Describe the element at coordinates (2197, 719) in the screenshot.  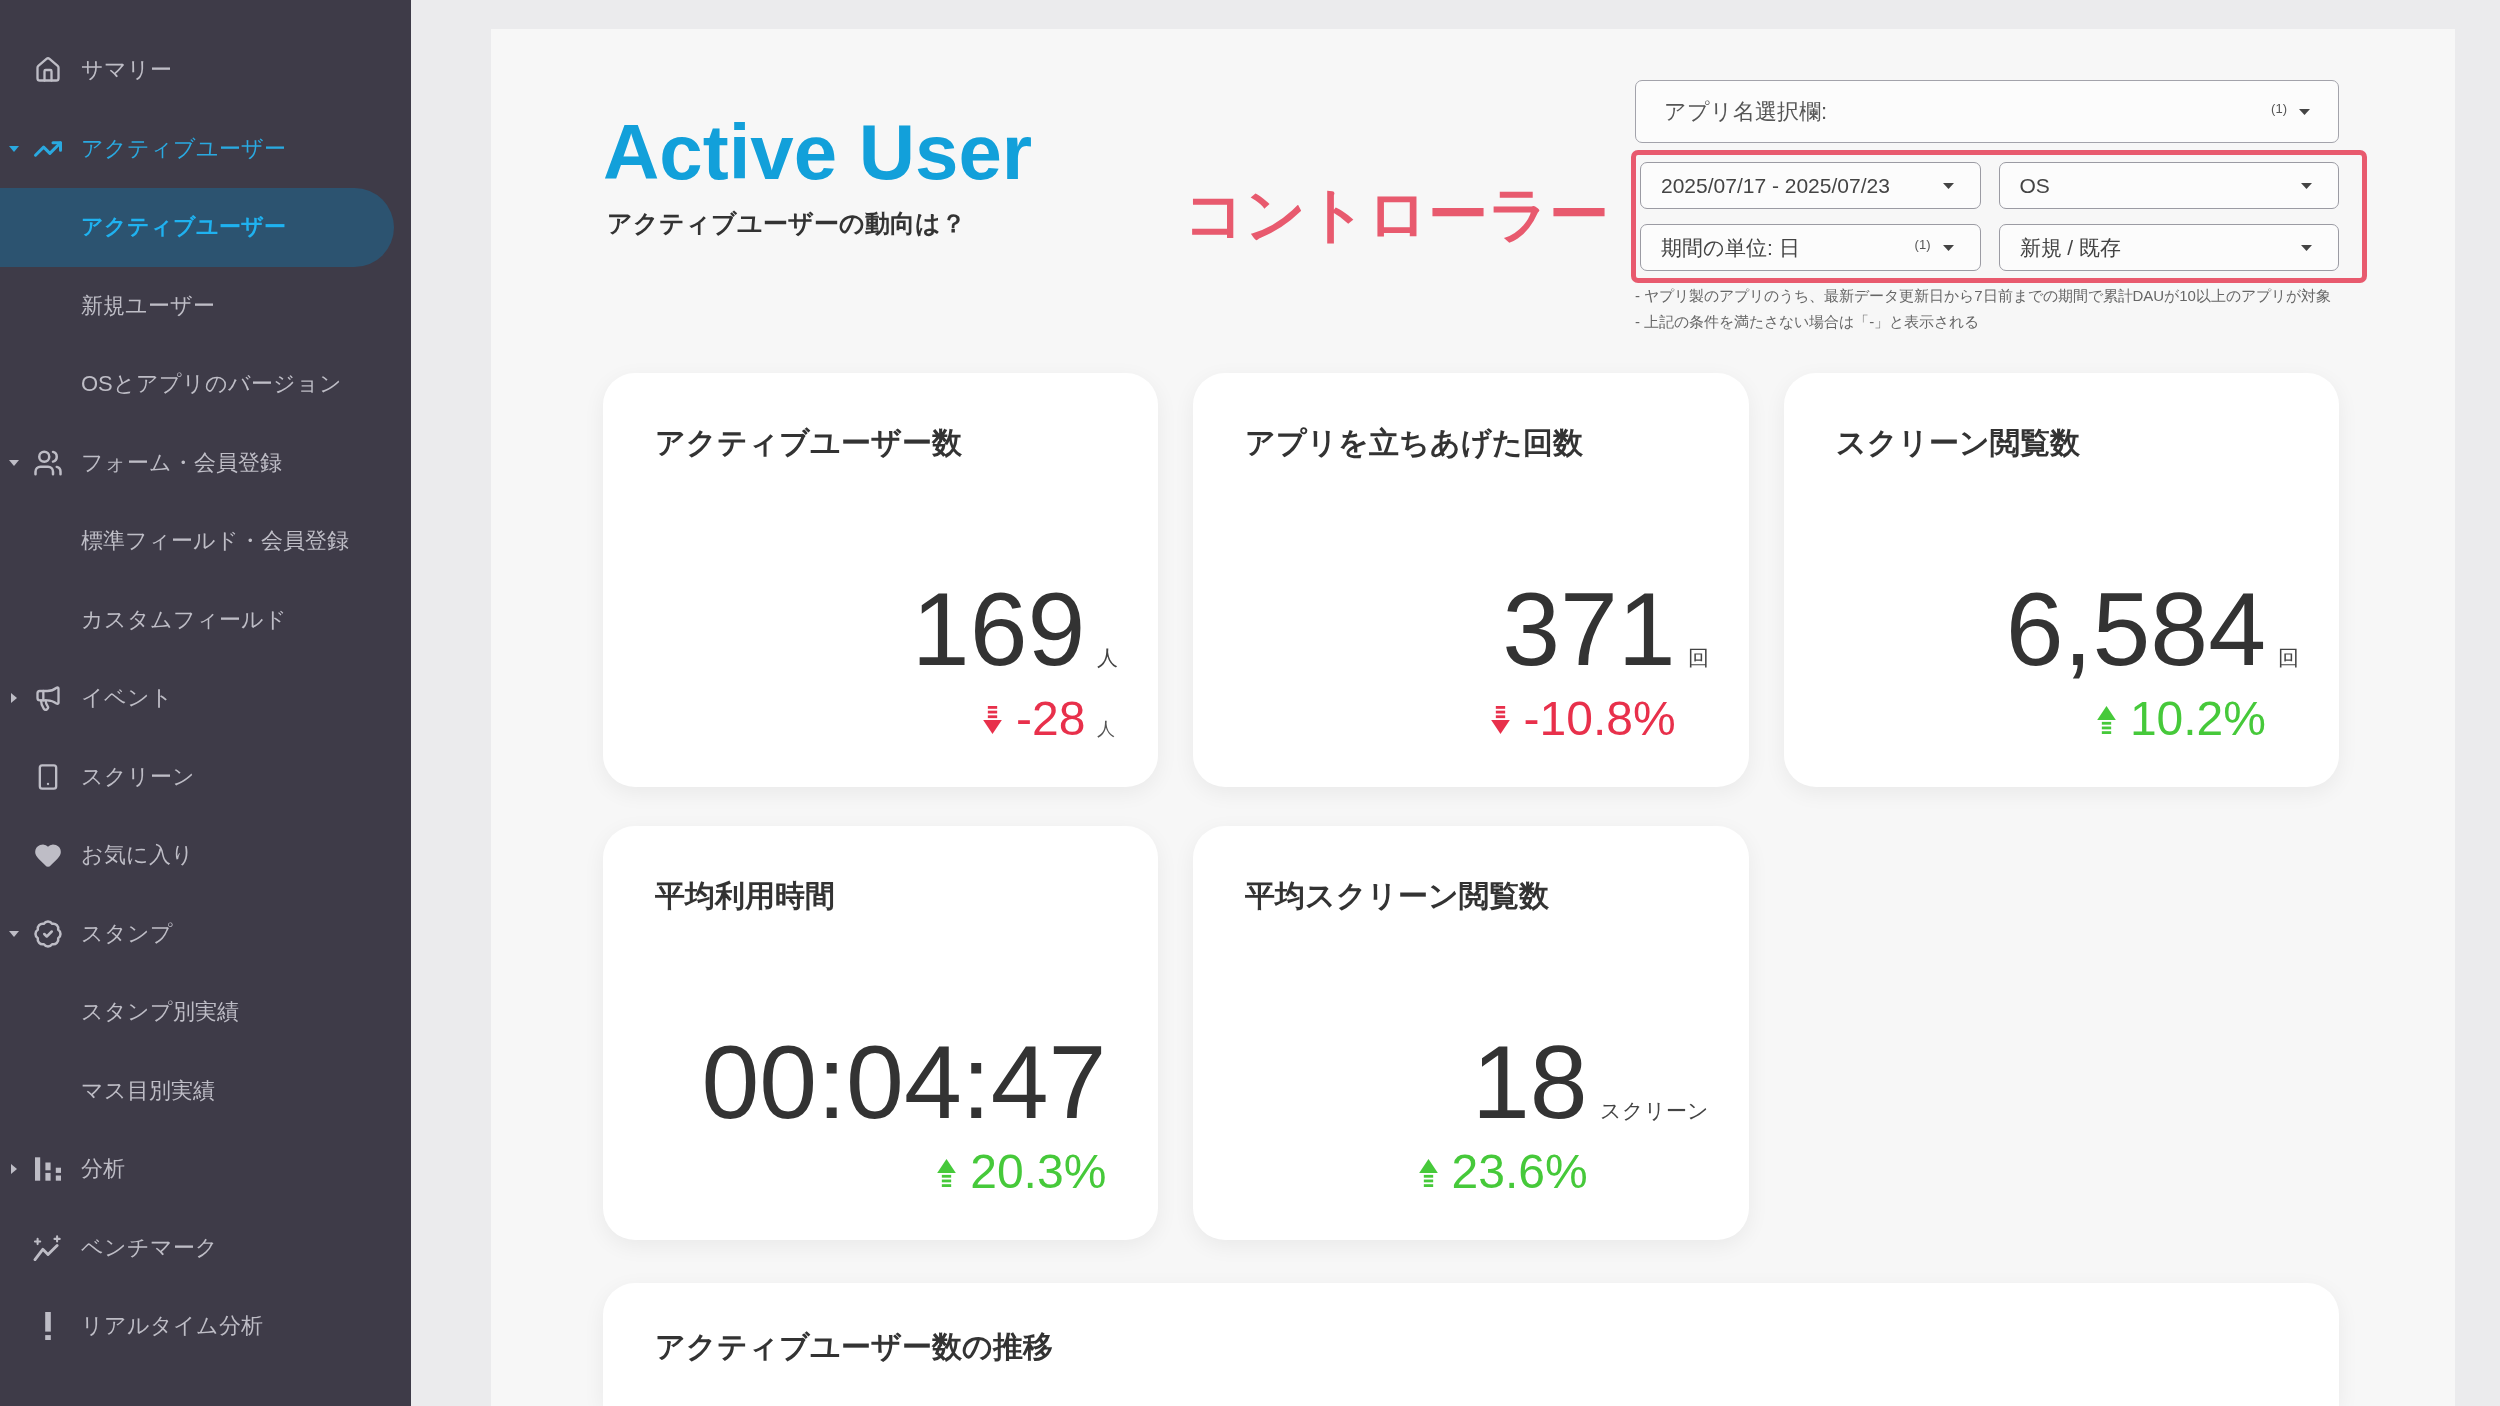
I see `change-value: 10.2%` at that location.